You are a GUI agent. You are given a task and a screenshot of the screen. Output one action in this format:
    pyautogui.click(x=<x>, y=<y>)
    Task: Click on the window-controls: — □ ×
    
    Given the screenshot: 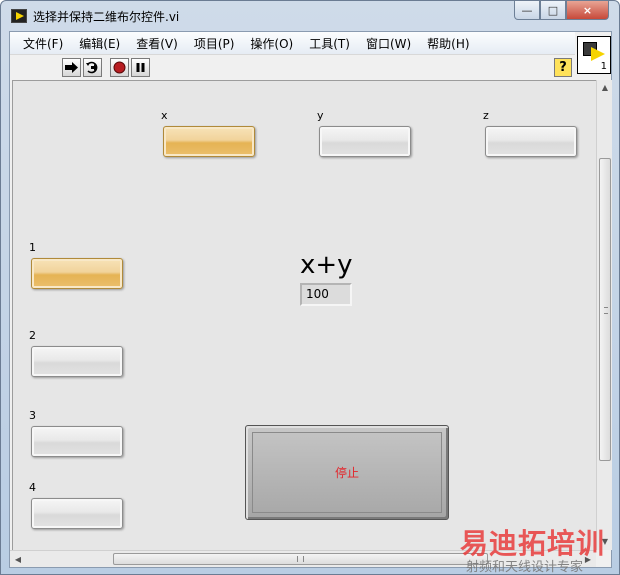 What is the action you would take?
    pyautogui.click(x=561, y=10)
    